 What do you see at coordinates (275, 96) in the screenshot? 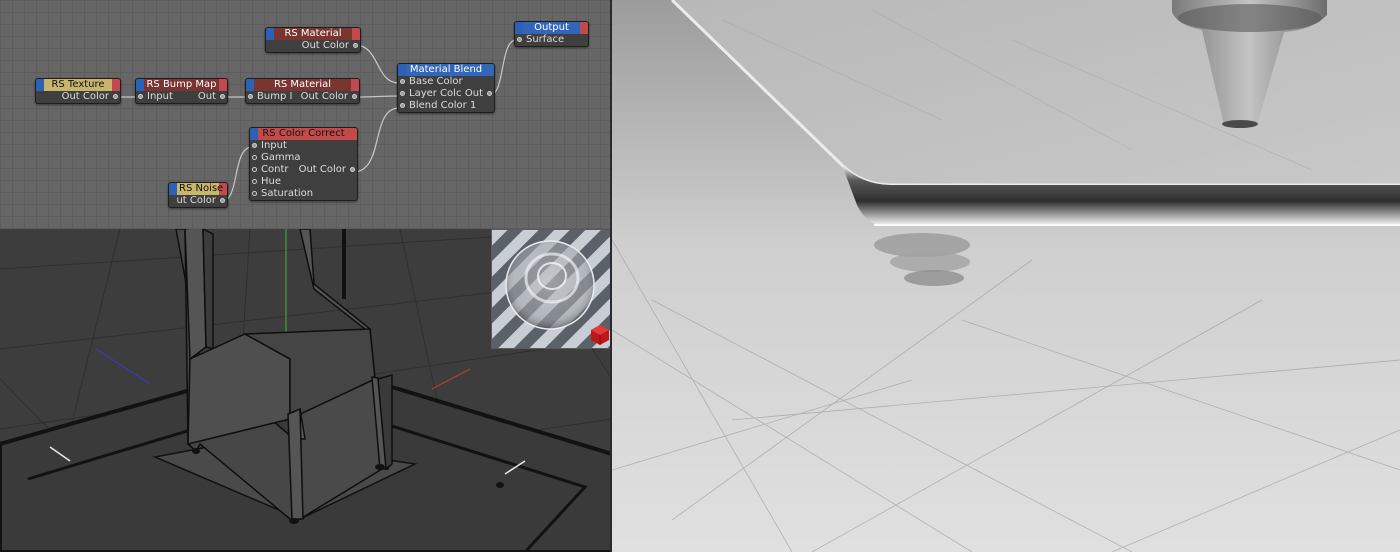
I see `port-label: Bump I` at bounding box center [275, 96].